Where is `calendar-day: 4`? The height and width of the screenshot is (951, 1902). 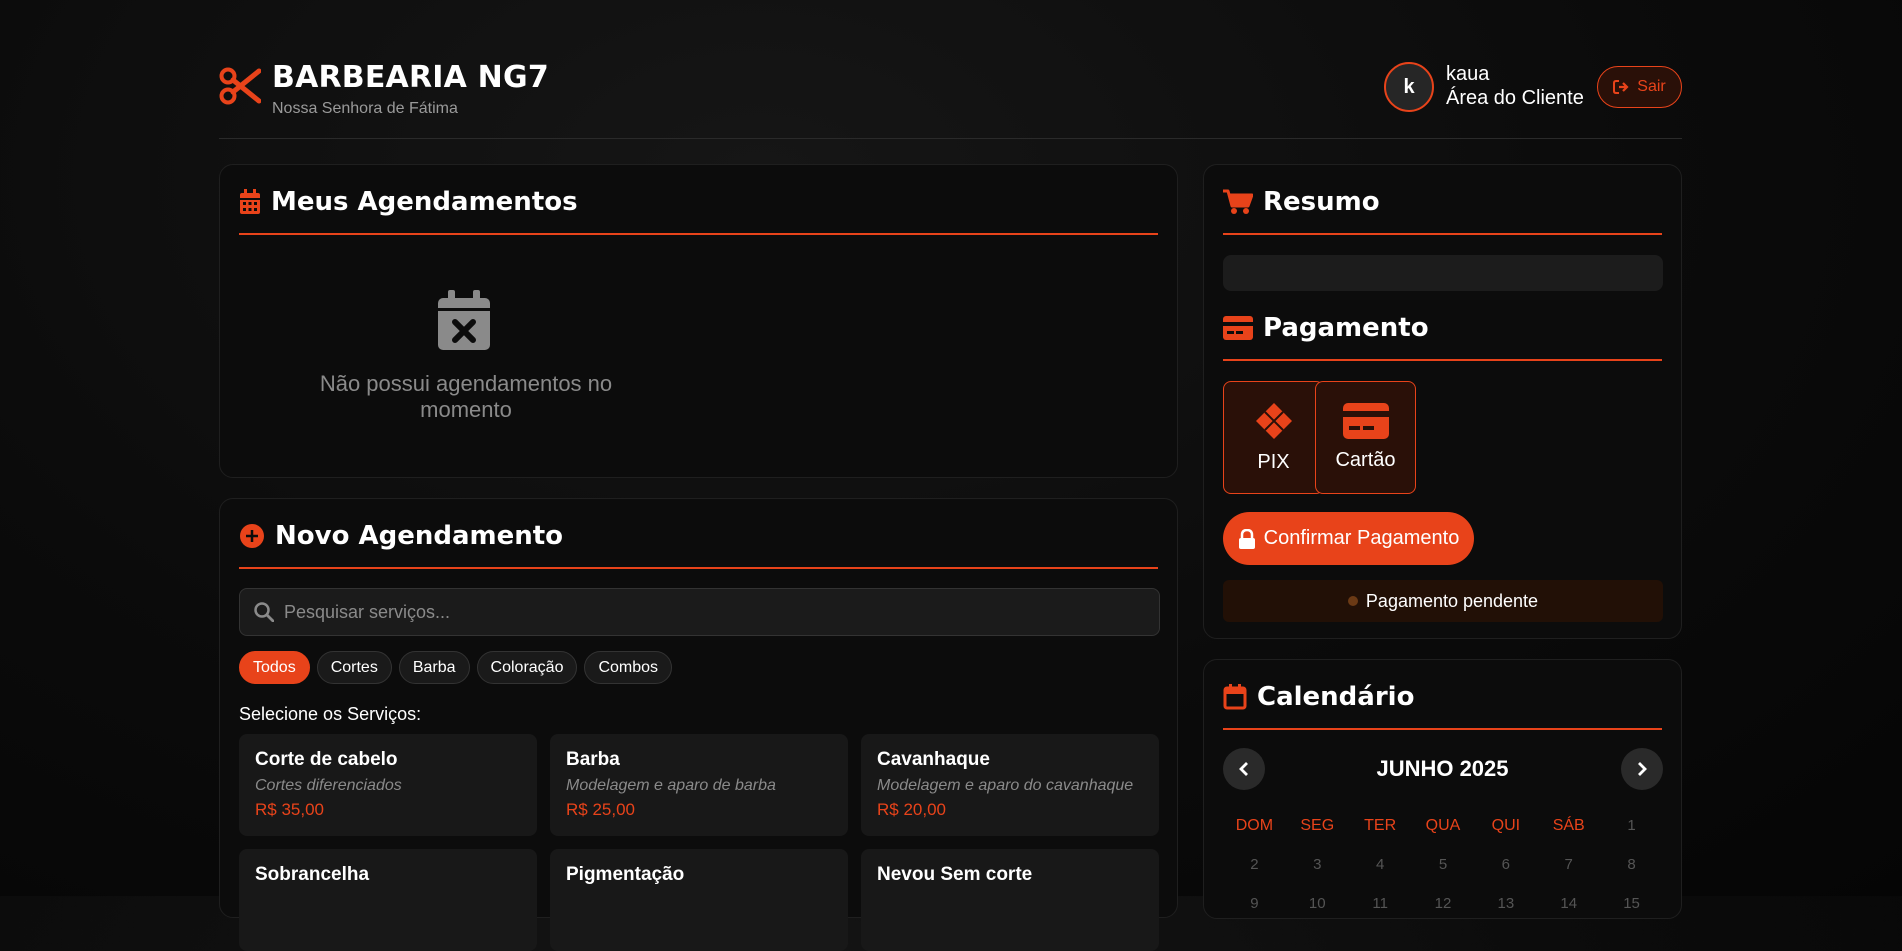
calendar-day: 4 is located at coordinates (1380, 864).